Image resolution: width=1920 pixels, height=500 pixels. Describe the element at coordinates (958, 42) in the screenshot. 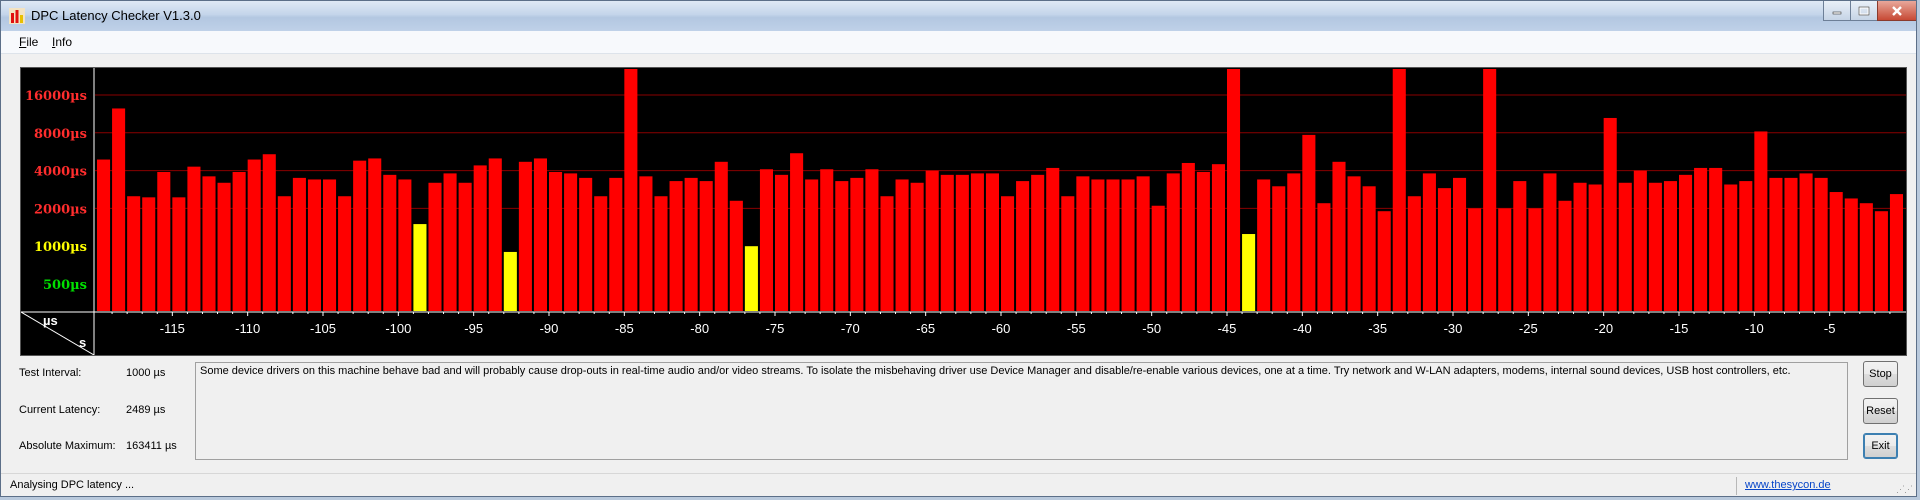

I see `menu-bar: File Info` at that location.